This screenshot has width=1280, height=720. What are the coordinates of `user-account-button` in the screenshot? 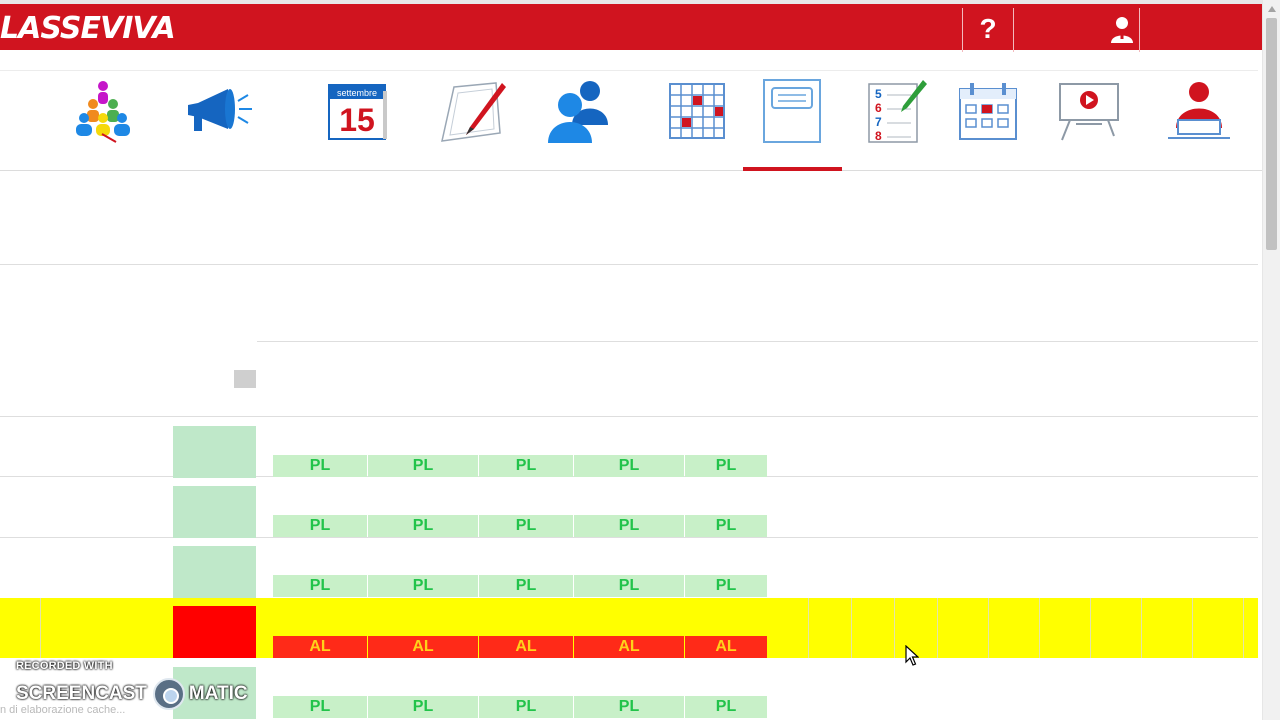 It's located at (1122, 29).